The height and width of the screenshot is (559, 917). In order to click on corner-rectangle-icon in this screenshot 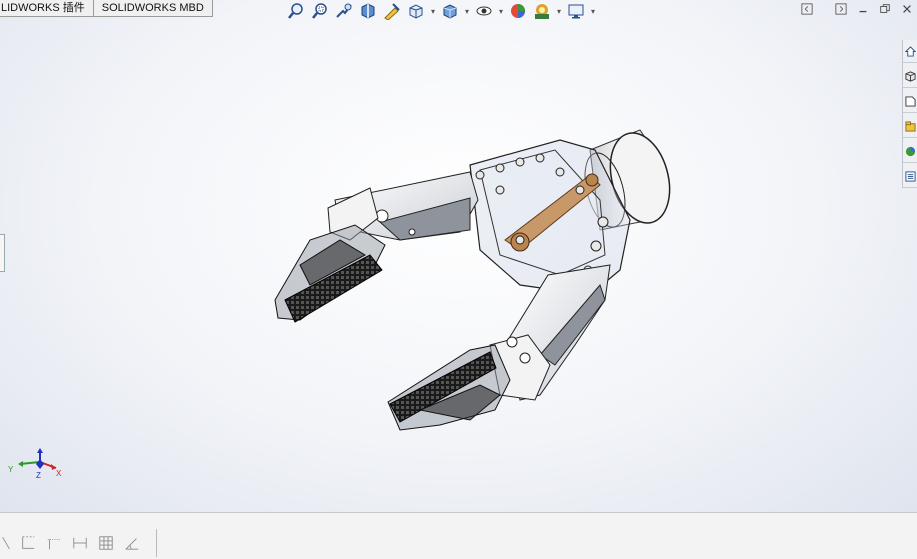, I will do `click(28, 543)`.